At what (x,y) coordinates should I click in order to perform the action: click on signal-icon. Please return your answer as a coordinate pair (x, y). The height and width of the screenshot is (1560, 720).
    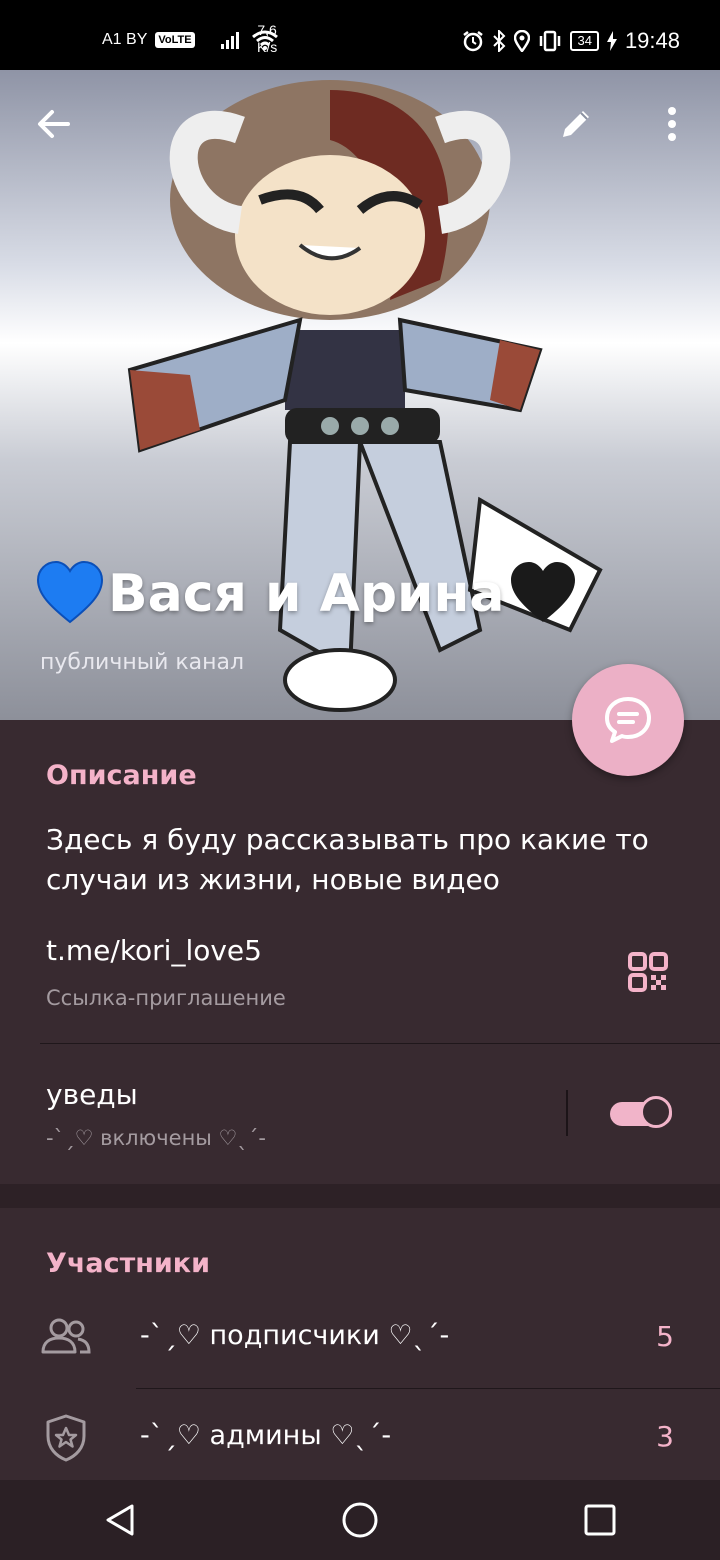
    Looking at the image, I should click on (229, 40).